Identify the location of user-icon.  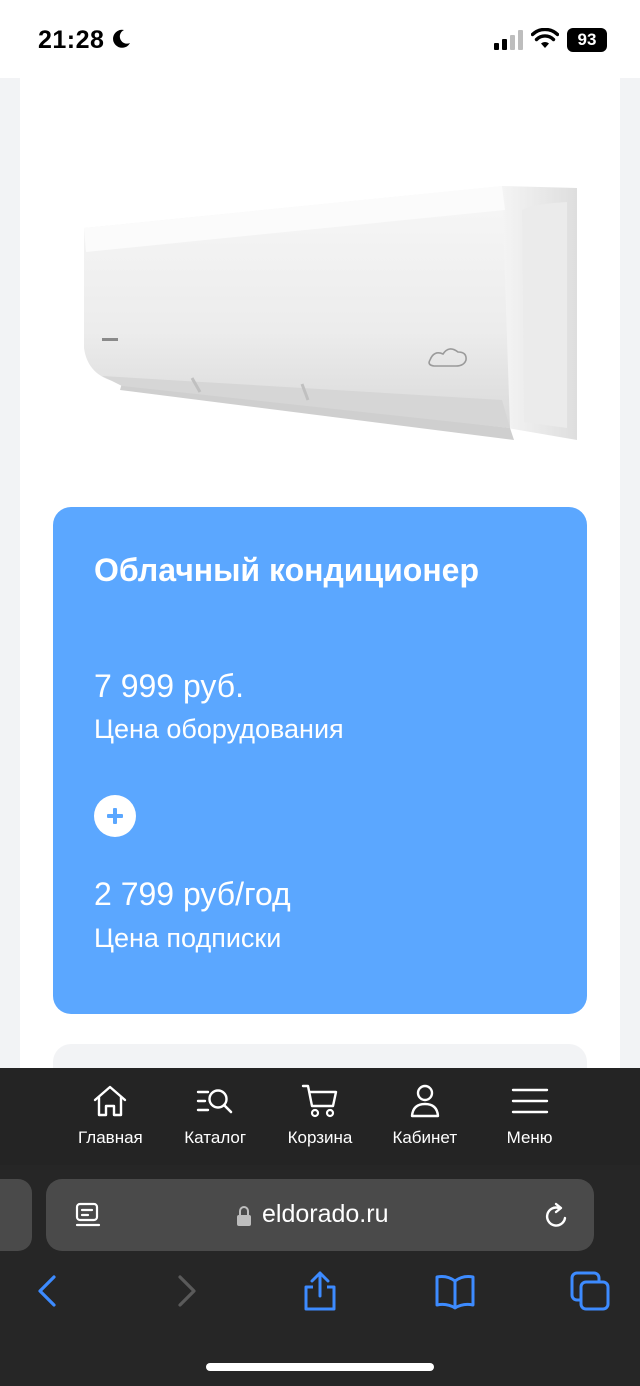
(424, 1101).